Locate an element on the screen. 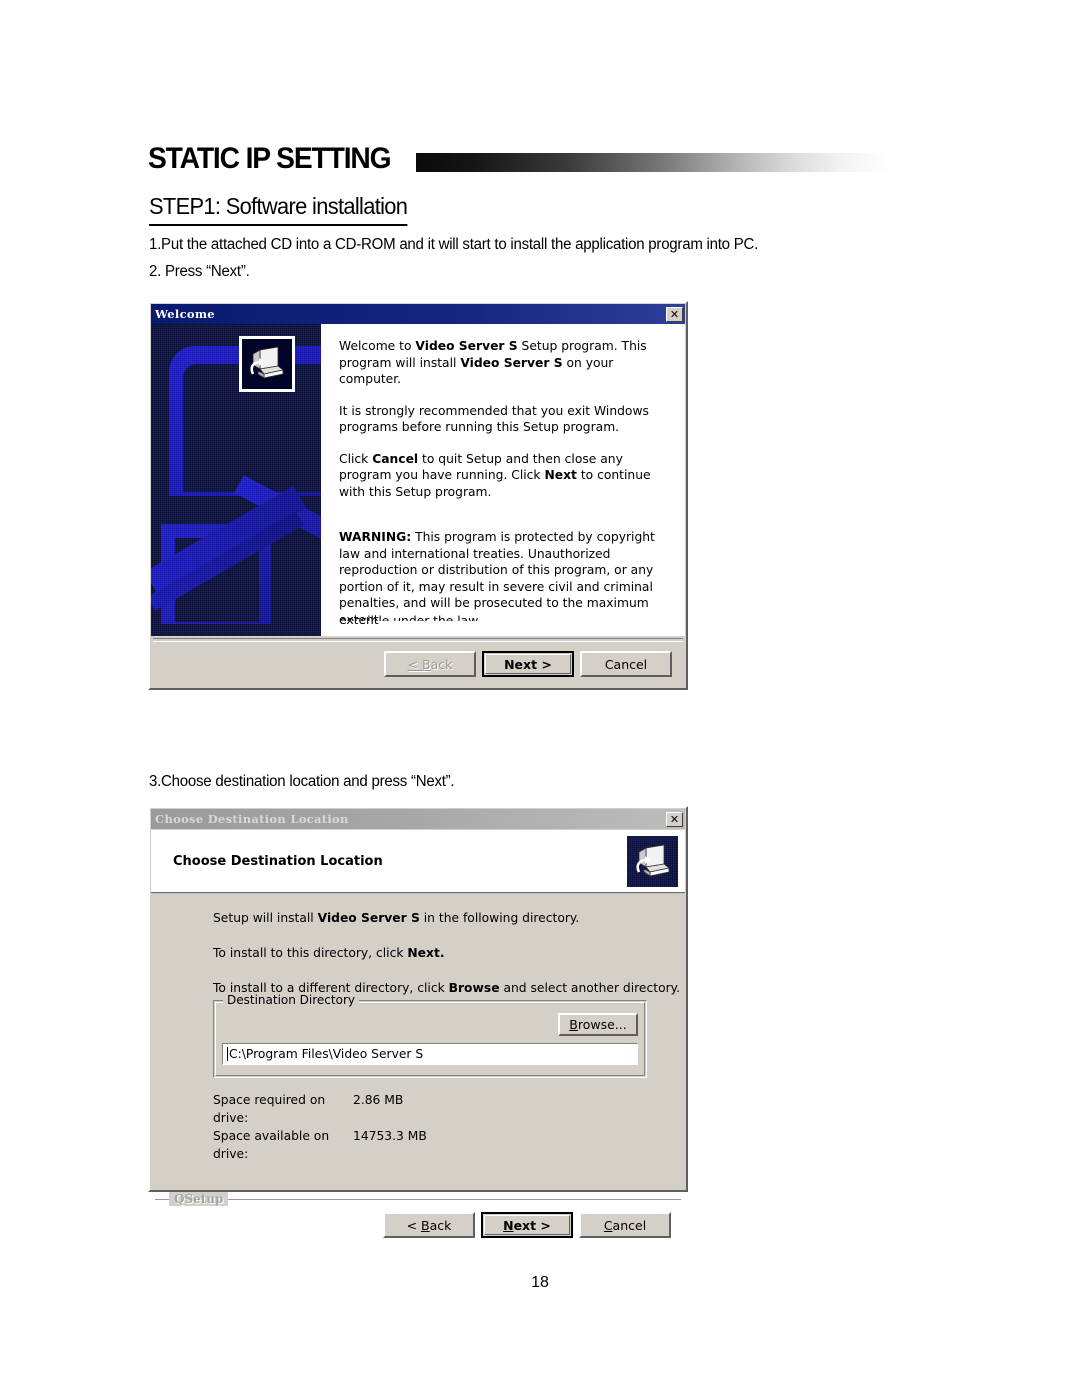 This screenshot has width=1080, height=1397. welcome-titlebar: Welcome ✕ is located at coordinates (418, 314).